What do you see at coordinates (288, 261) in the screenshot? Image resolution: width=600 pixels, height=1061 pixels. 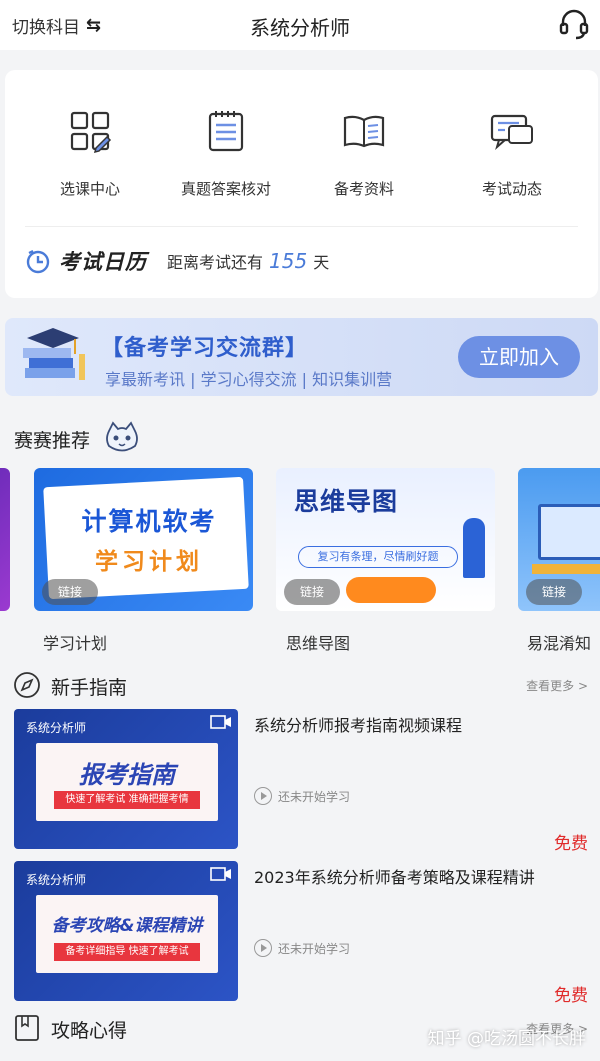 I see `countdown-days: 155` at bounding box center [288, 261].